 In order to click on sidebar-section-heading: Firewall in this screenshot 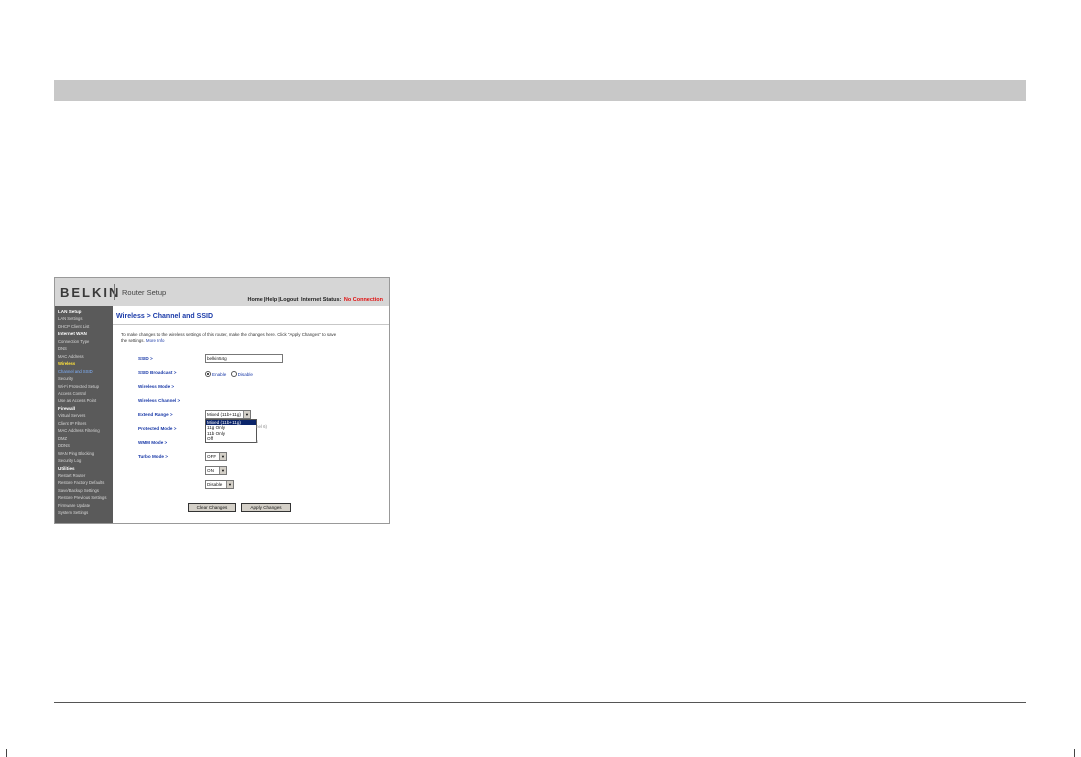, I will do `click(67, 408)`.